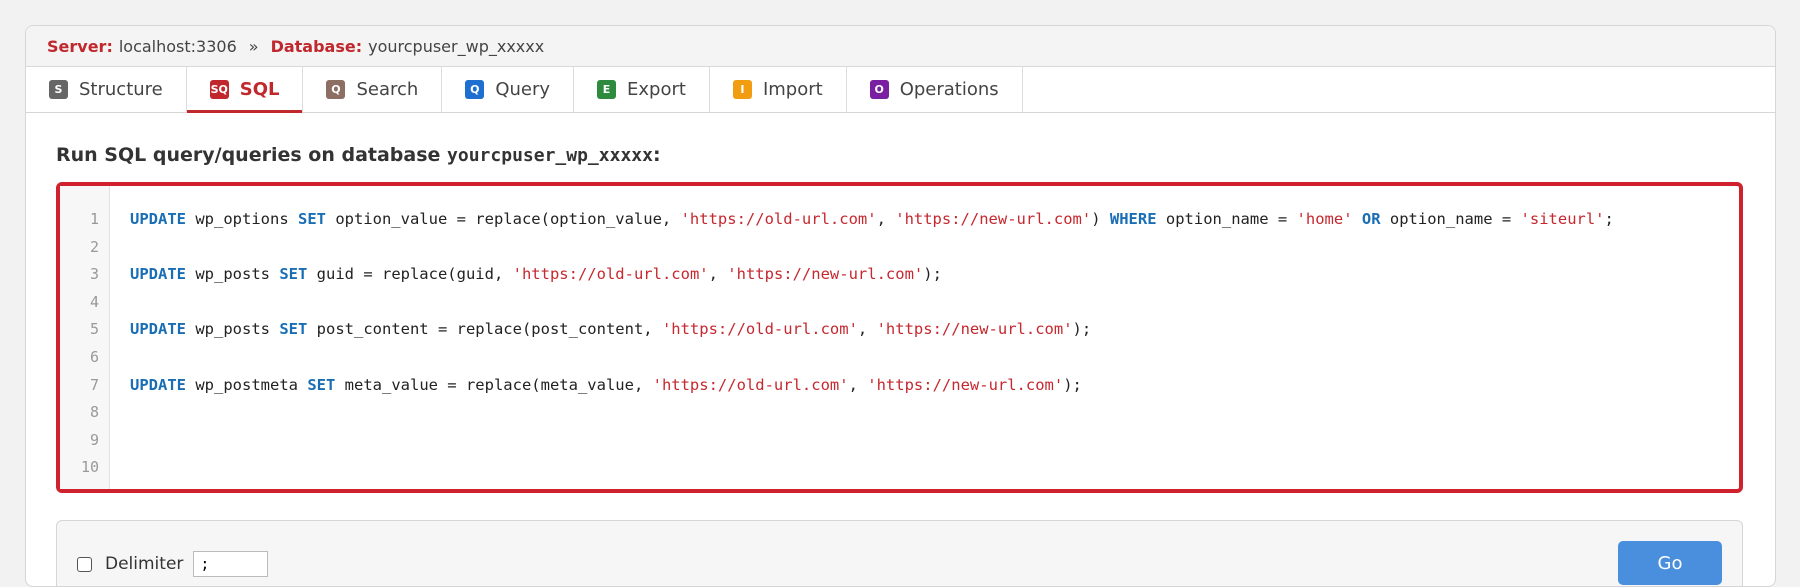  What do you see at coordinates (121, 89) in the screenshot?
I see `tab-label: Structure` at bounding box center [121, 89].